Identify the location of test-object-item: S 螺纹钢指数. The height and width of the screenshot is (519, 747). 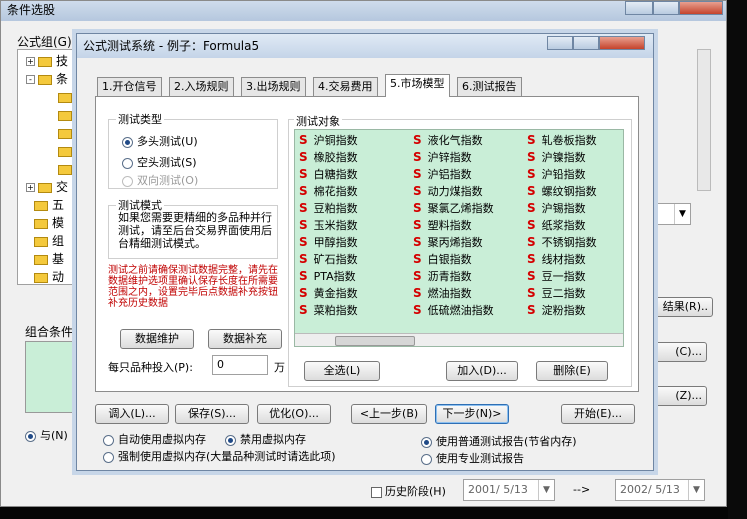
(562, 191).